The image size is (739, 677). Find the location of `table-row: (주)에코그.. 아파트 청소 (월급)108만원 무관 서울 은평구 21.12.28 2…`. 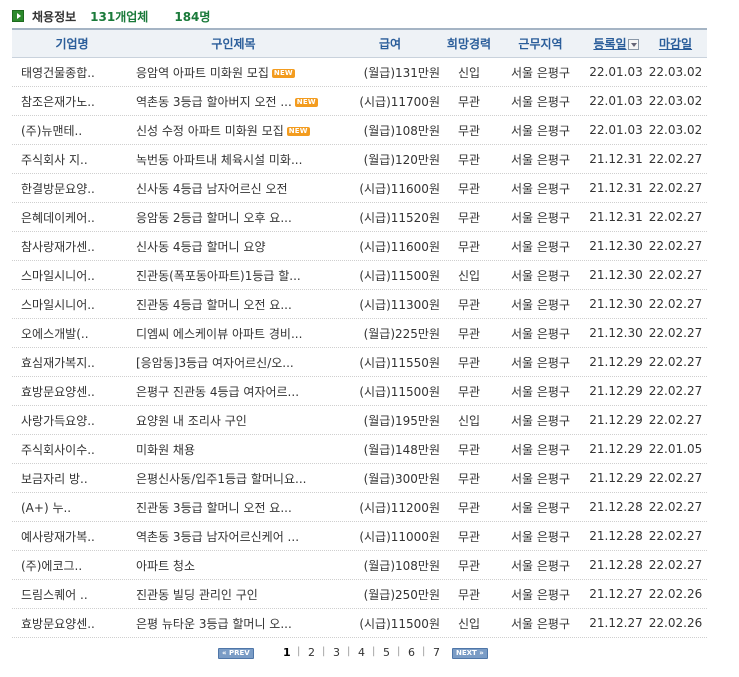

table-row: (주)에코그.. 아파트 청소 (월급)108만원 무관 서울 은평구 21.12.28 2… is located at coordinates (359, 565).